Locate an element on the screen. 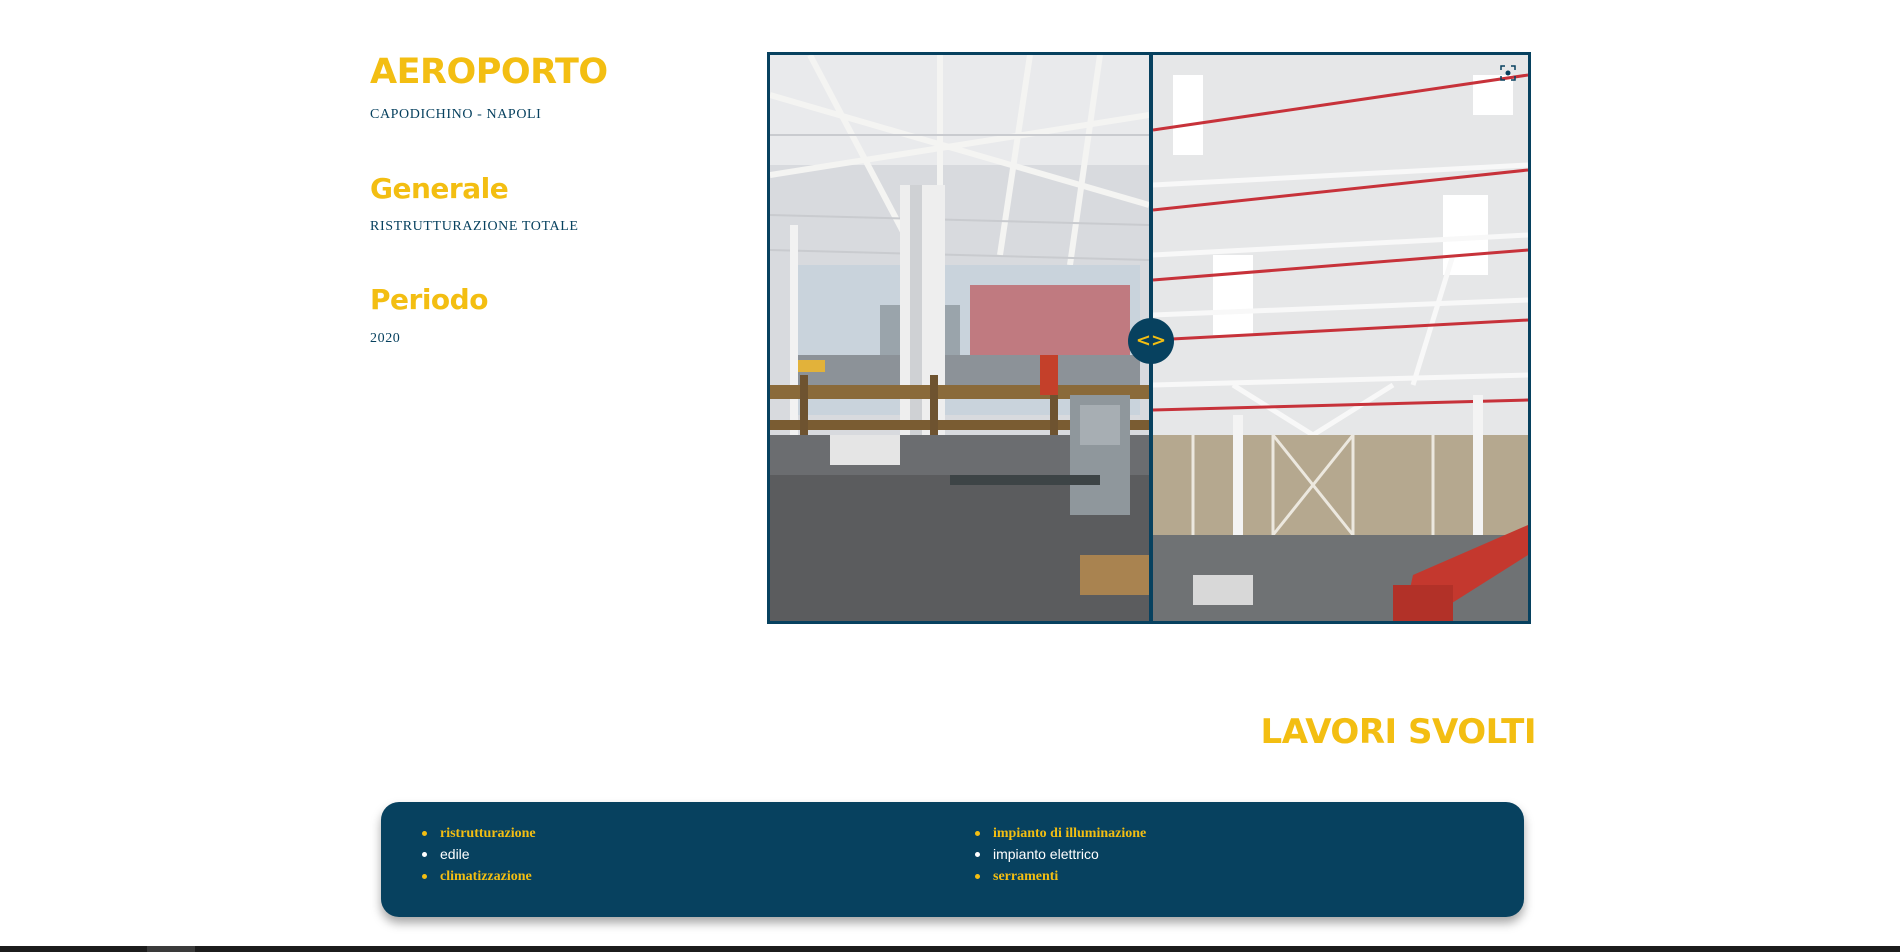 Image resolution: width=1900 pixels, height=952 pixels. after-image is located at coordinates (1340, 338).